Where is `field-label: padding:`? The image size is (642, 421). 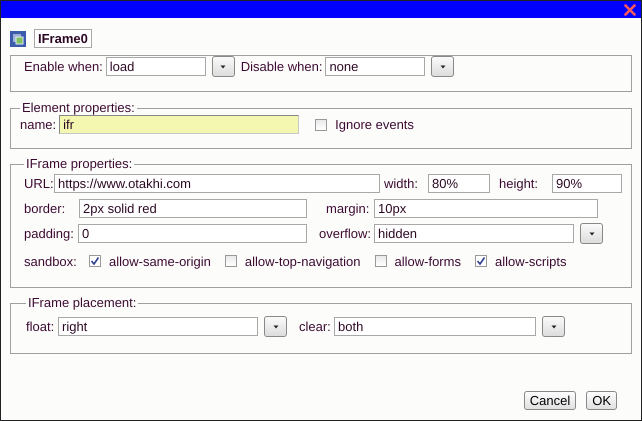
field-label: padding: is located at coordinates (49, 233).